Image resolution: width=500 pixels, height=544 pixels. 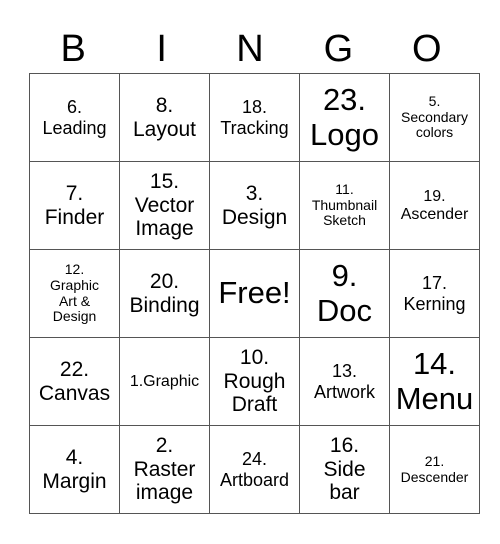 What do you see at coordinates (74, 300) in the screenshot?
I see `cell-text-line: Art &` at bounding box center [74, 300].